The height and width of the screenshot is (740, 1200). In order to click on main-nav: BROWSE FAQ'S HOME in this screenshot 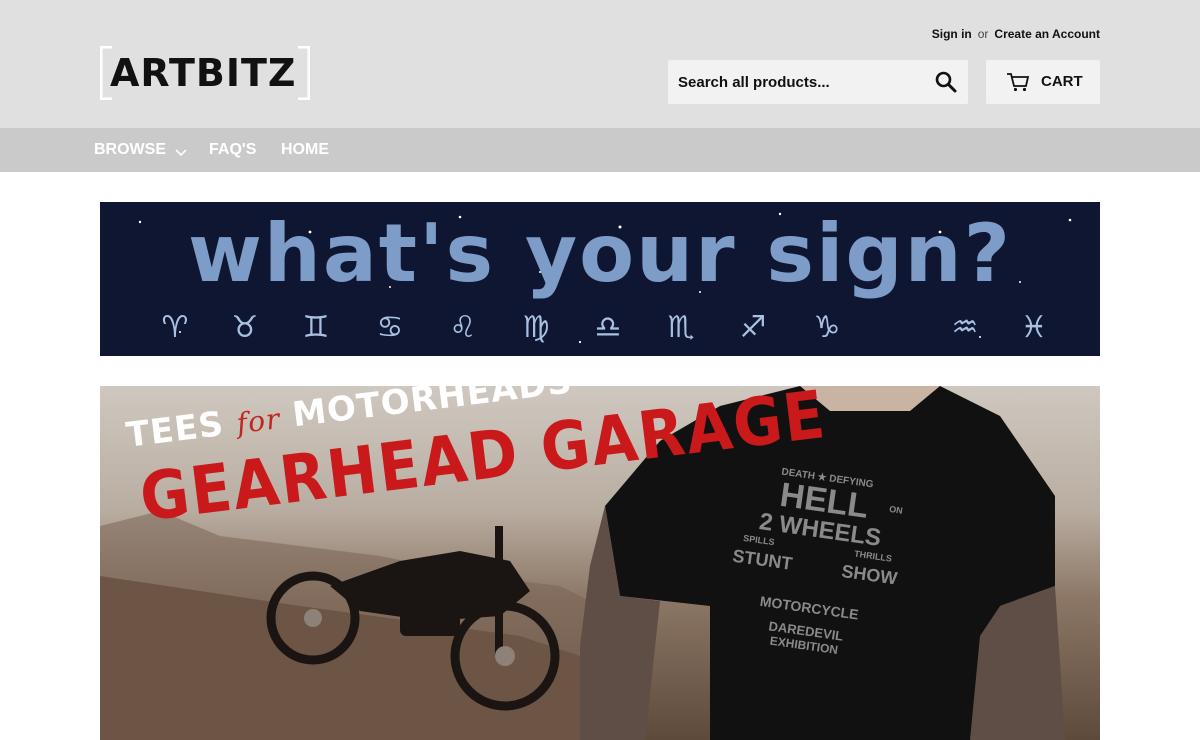, I will do `click(600, 150)`.